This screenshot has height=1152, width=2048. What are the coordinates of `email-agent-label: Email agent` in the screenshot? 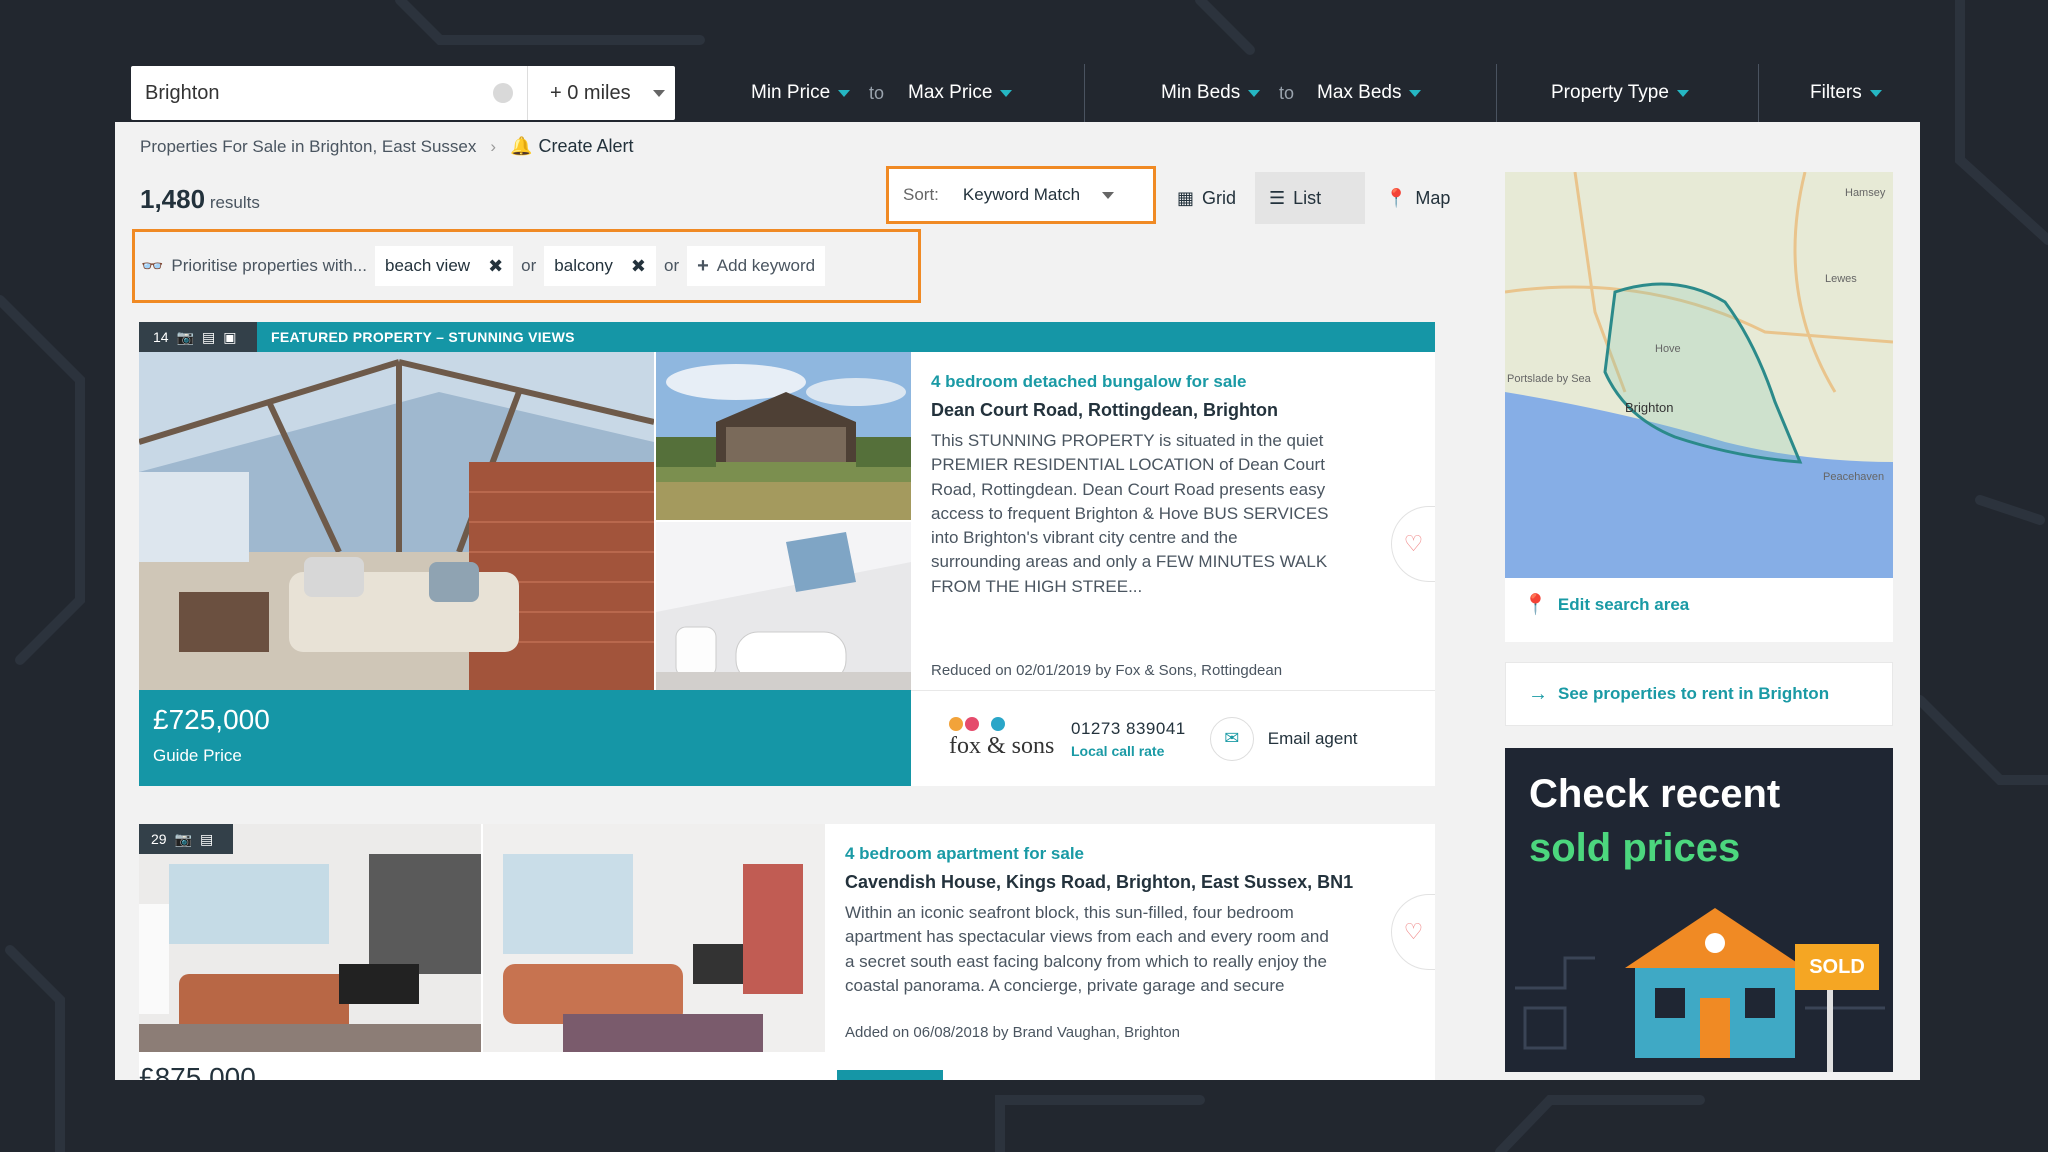 It's located at (1312, 738).